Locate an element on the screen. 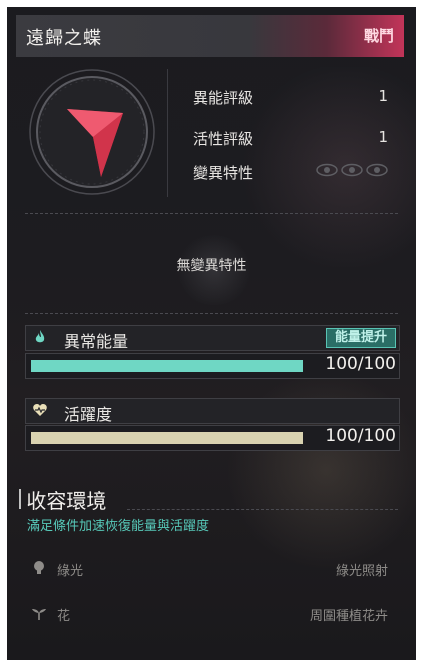 This screenshot has height=667, width=423. energy-track is located at coordinates (167, 366).